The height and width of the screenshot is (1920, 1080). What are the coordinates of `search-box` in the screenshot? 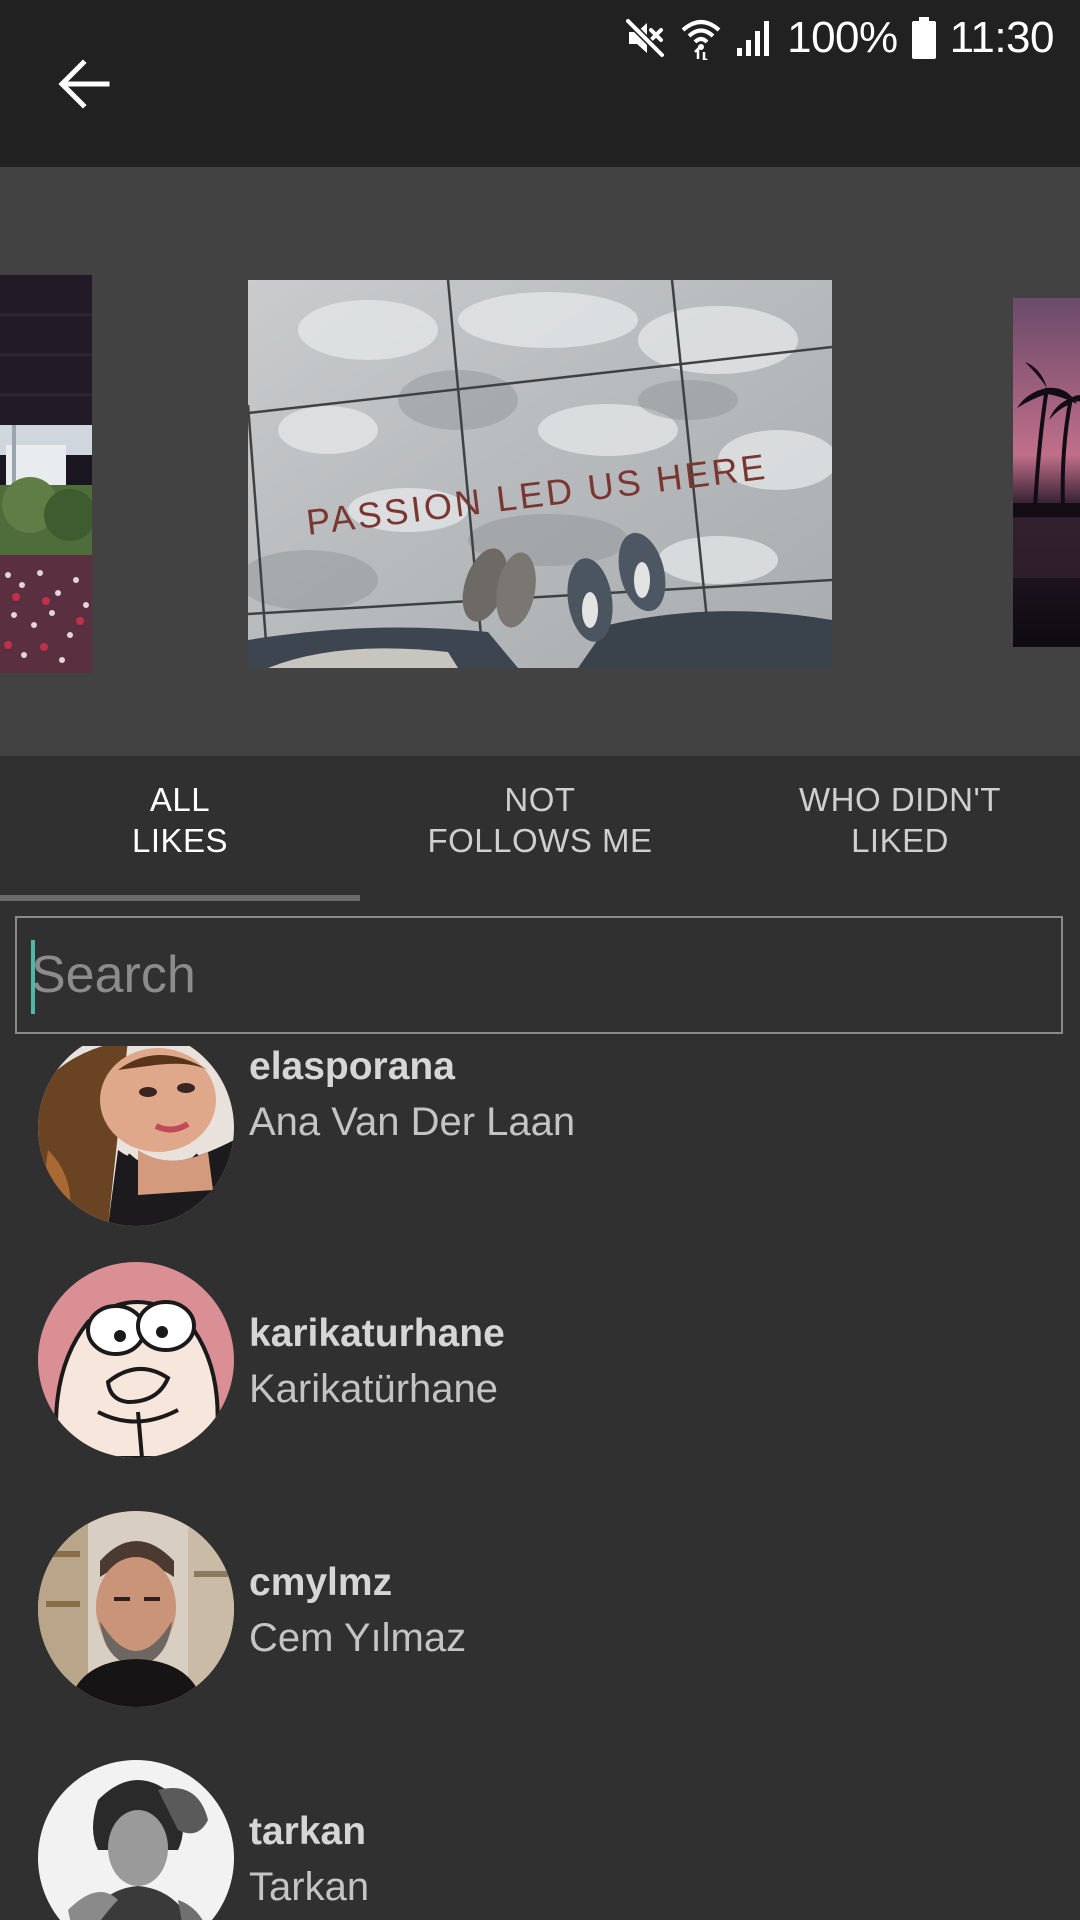 It's located at (539, 975).